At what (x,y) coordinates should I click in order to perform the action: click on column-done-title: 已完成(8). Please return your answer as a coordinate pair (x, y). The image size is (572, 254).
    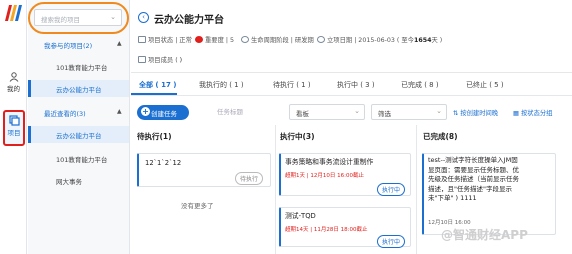
    Looking at the image, I should click on (440, 136).